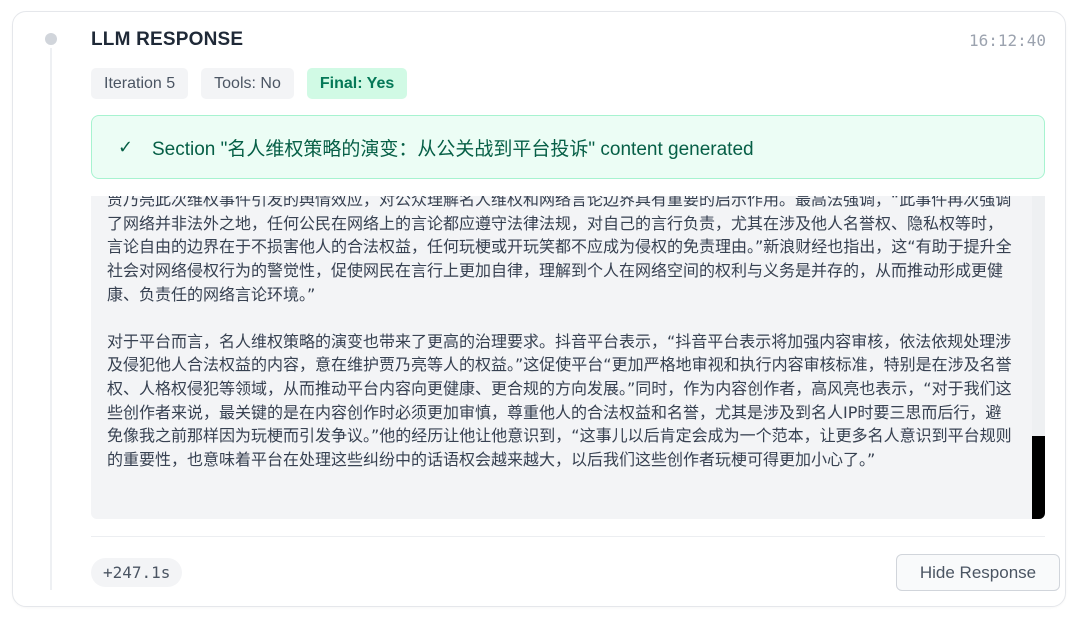 The image size is (1080, 624). Describe the element at coordinates (357, 83) in the screenshot. I see `final-badge: Final: Yes` at that location.